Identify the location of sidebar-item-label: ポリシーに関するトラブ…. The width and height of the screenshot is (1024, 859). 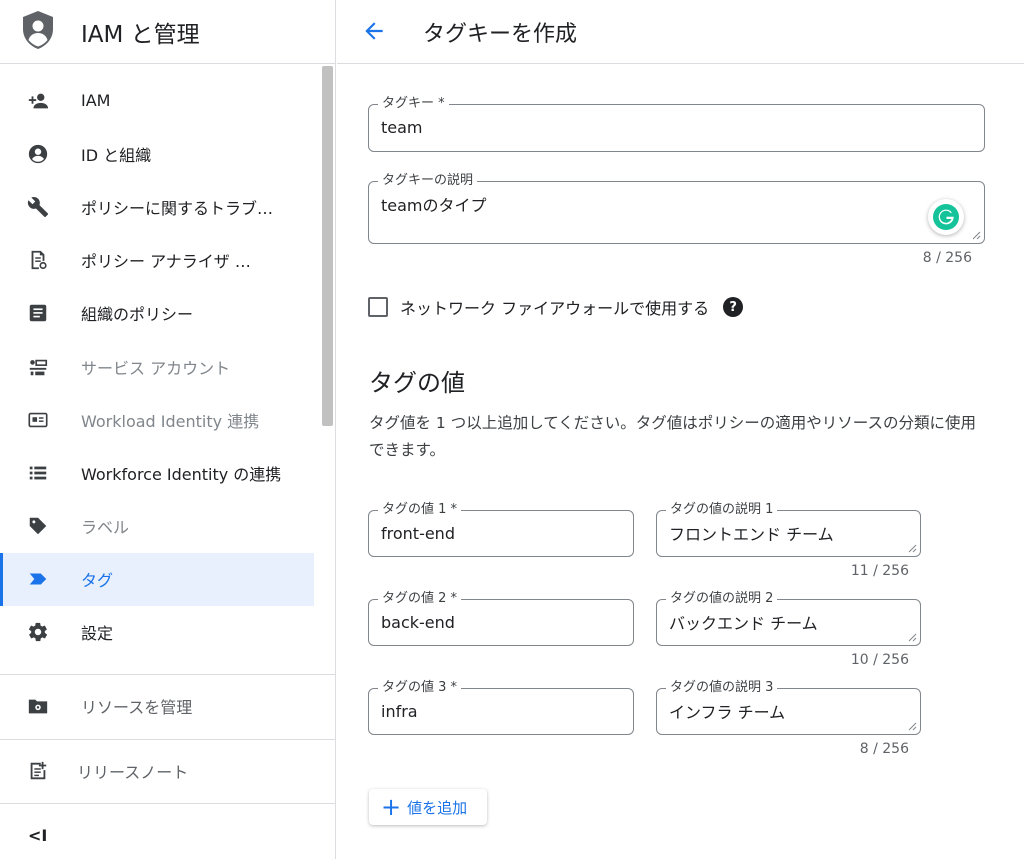
(177, 208).